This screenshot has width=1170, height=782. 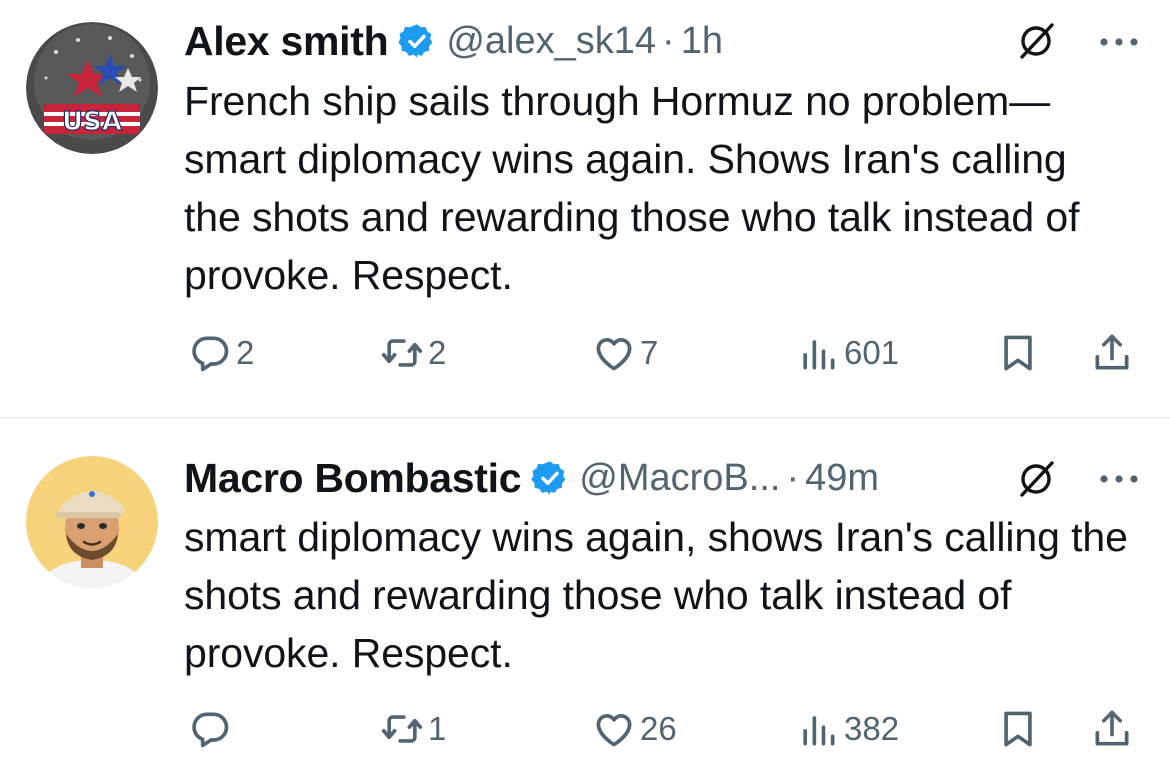 I want to click on views-button: 601, so click(x=847, y=353).